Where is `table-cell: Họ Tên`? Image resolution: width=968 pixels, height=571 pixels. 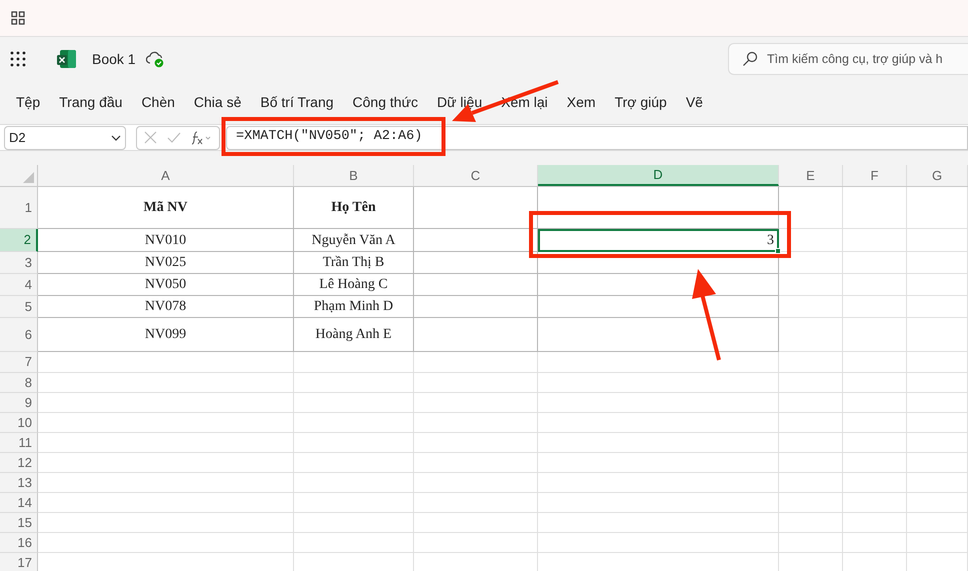 table-cell: Họ Tên is located at coordinates (354, 208).